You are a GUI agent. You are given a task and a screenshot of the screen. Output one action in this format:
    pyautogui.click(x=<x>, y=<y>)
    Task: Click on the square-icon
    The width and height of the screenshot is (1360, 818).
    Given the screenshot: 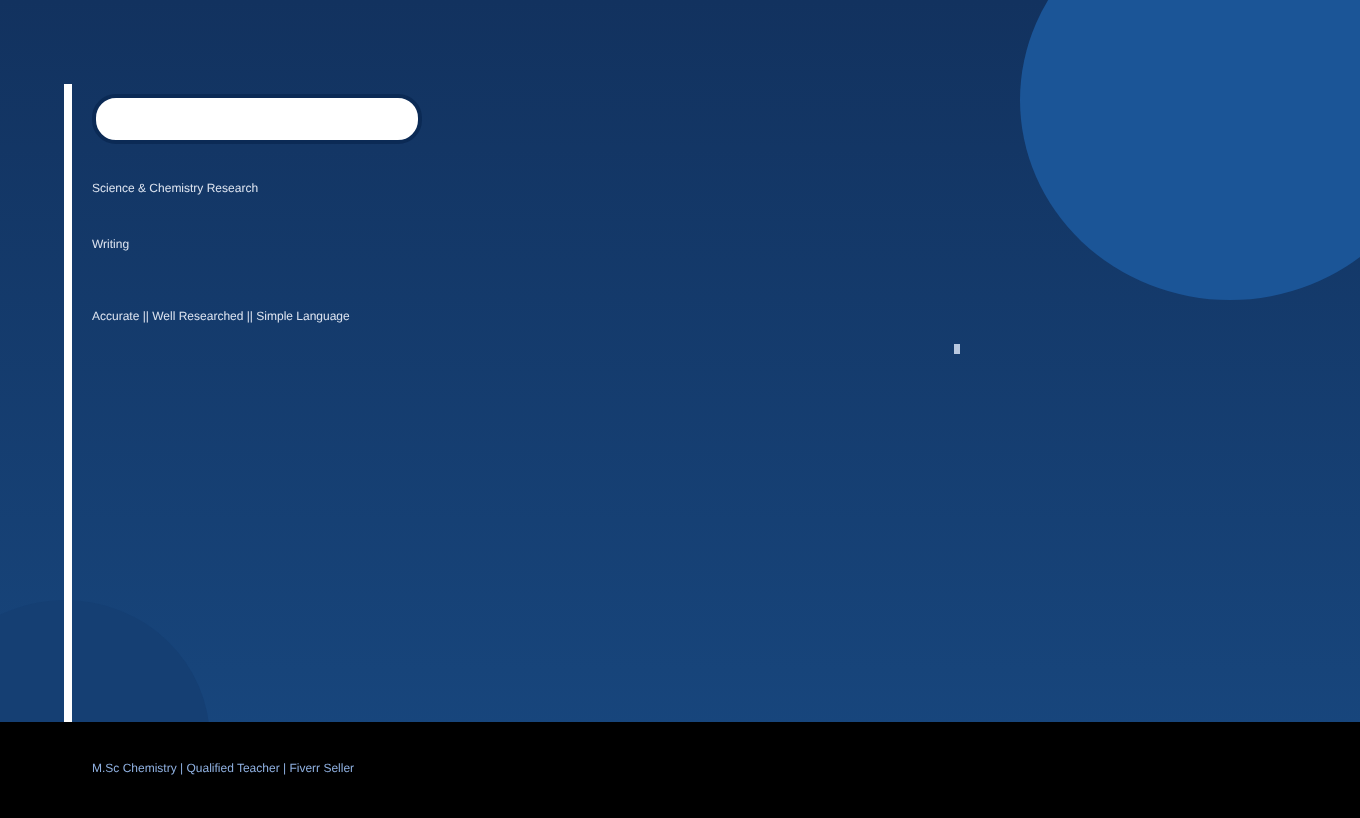 What is the action you would take?
    pyautogui.click(x=957, y=349)
    